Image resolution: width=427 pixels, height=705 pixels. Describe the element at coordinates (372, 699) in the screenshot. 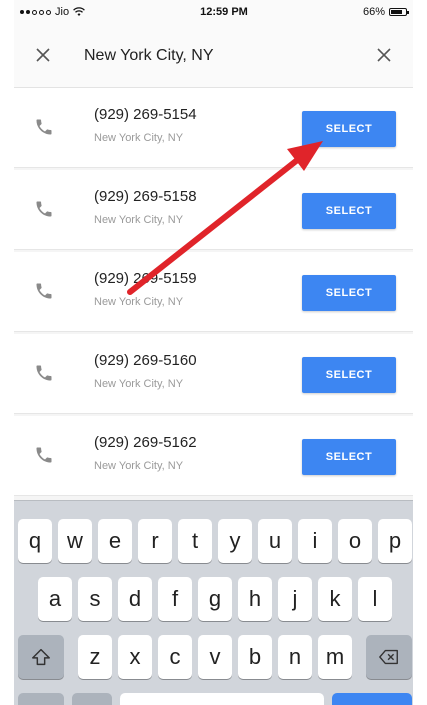

I see `search-key` at that location.